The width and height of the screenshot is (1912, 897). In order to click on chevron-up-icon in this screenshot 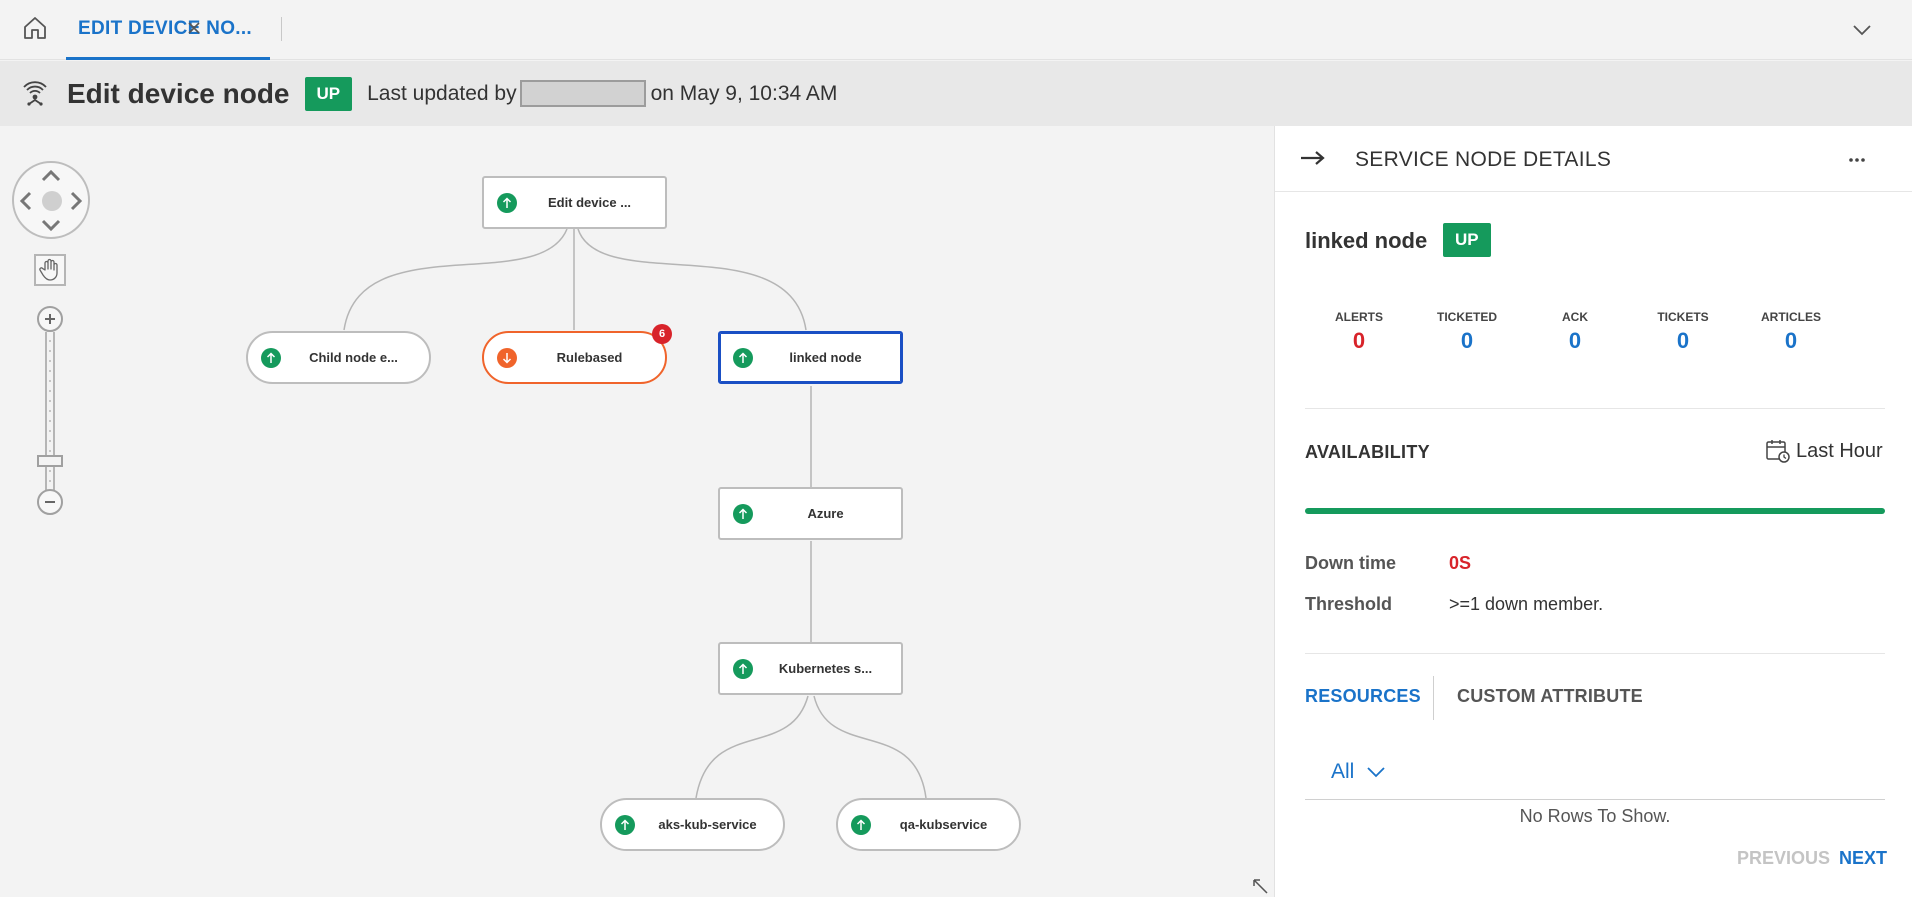, I will do `click(51, 176)`.